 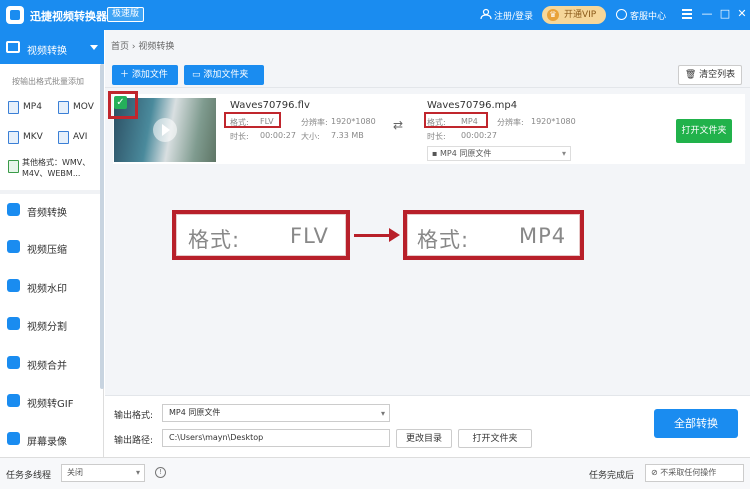 I want to click on after-complete-select: ⊘ 不采取任何操作, so click(x=694, y=473).